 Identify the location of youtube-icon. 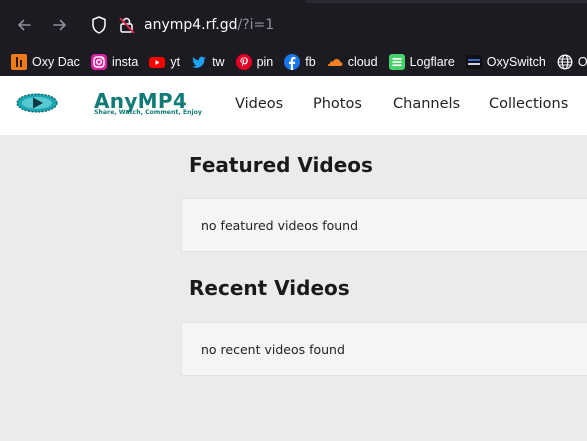
(157, 62).